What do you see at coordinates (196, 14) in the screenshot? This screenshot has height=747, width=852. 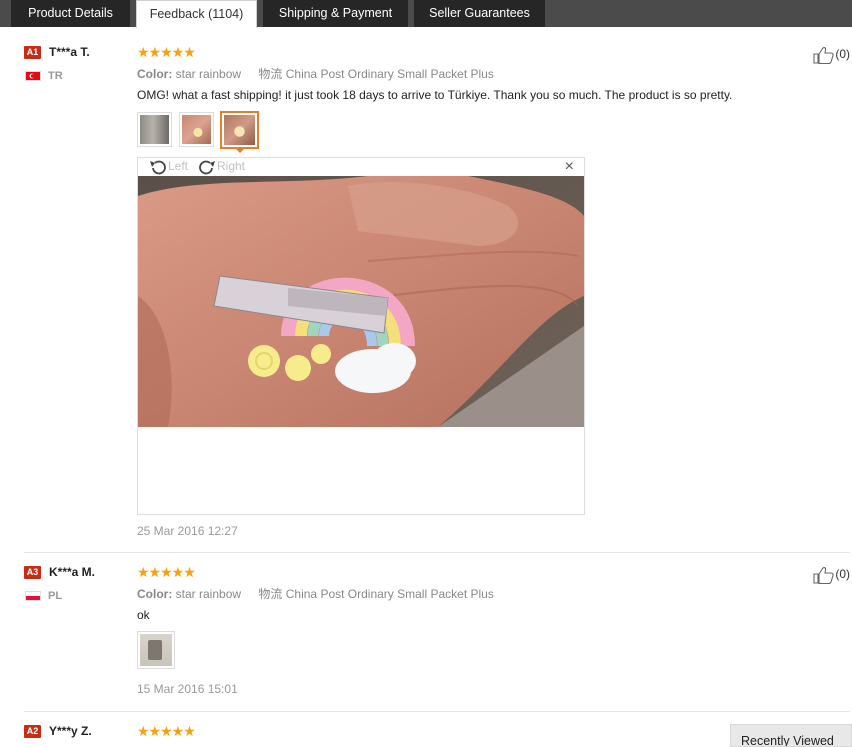 I see `tab-feedback: Feedback (1104)` at bounding box center [196, 14].